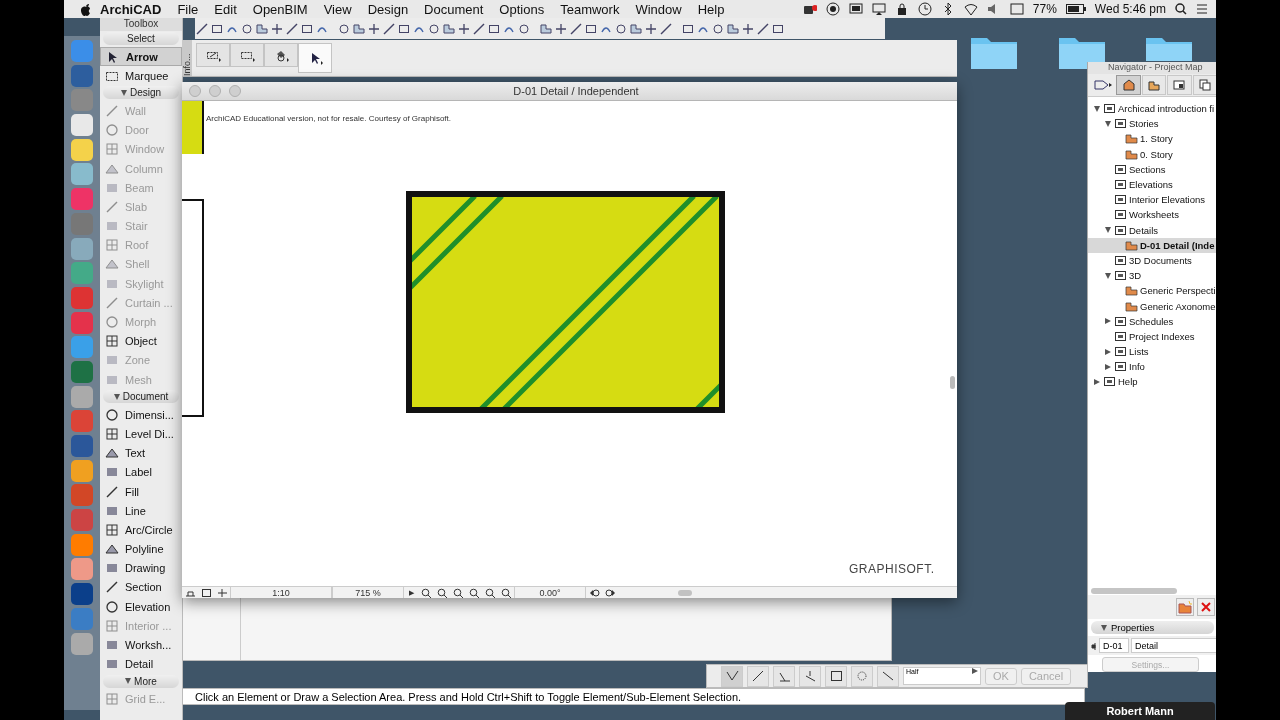 The image size is (1280, 720). What do you see at coordinates (1152, 200) in the screenshot?
I see `tree-item: Interior Elevations` at bounding box center [1152, 200].